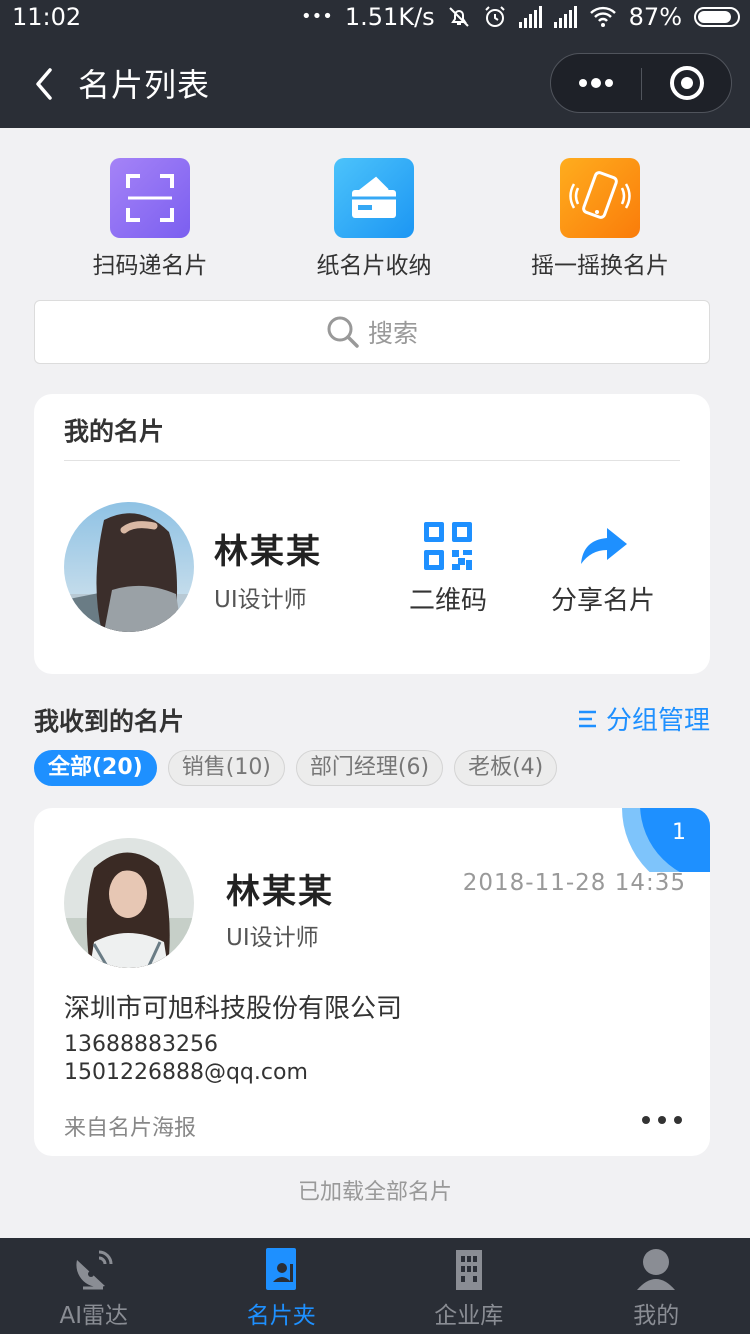 The image size is (750, 1334). I want to click on chip-sales: 销售(10), so click(226, 768).